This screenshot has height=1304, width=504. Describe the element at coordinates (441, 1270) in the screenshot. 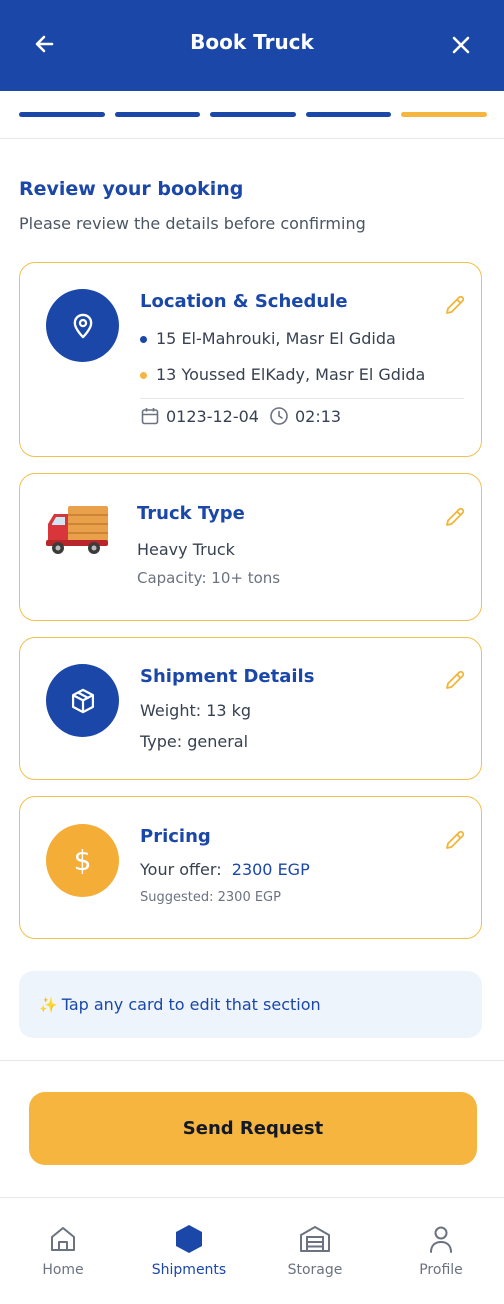

I see `nav-label: Profile` at that location.